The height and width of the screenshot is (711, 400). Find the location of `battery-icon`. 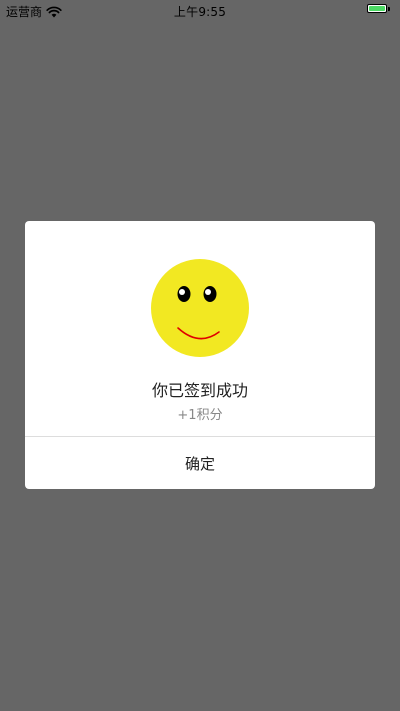

battery-icon is located at coordinates (378, 8).